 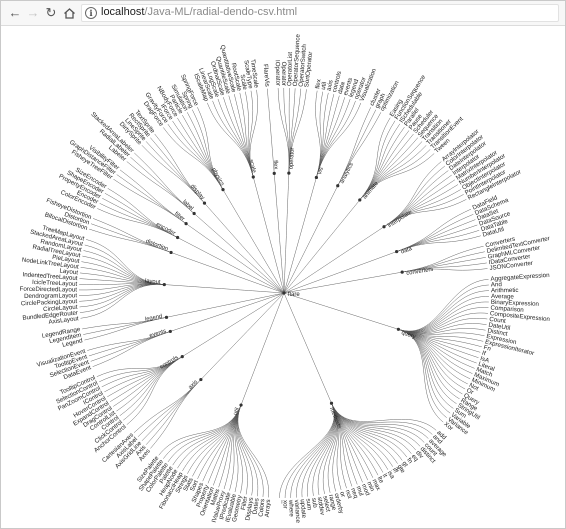 What do you see at coordinates (294, 295) in the screenshot?
I see `root-label: flare` at bounding box center [294, 295].